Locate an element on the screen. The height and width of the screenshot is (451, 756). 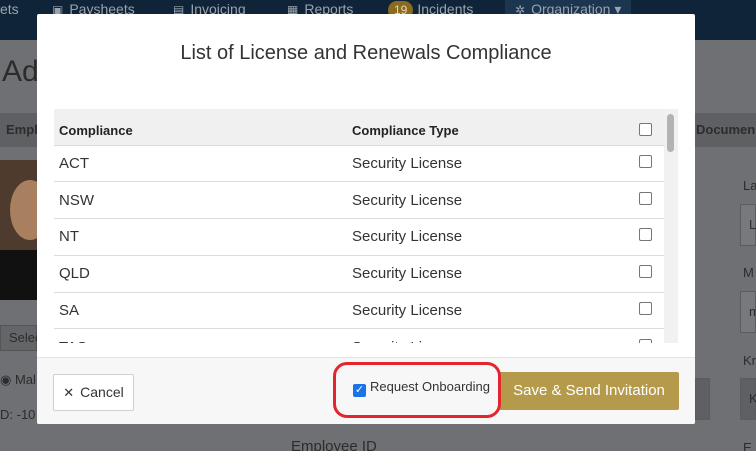
table-row: NT Security License is located at coordinates (359, 237).